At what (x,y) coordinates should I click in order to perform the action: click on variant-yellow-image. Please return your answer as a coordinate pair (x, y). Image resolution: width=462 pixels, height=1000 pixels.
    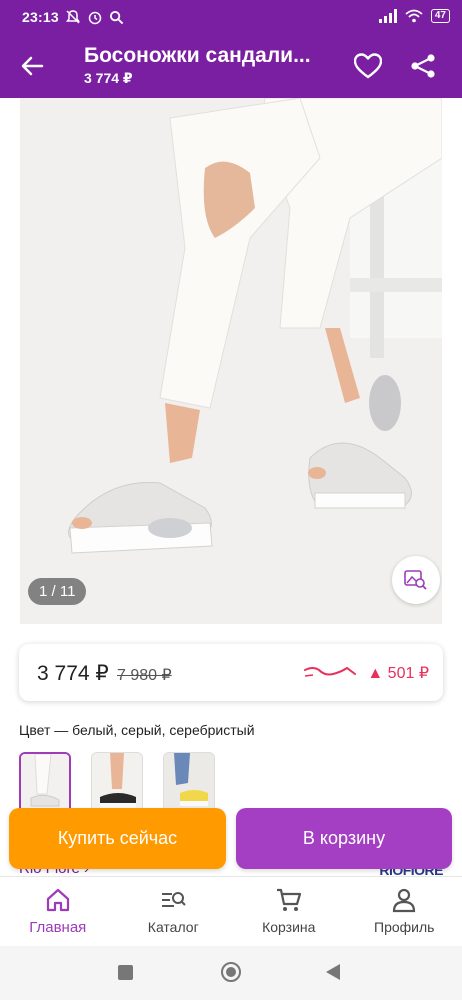
    Looking at the image, I should click on (189, 783).